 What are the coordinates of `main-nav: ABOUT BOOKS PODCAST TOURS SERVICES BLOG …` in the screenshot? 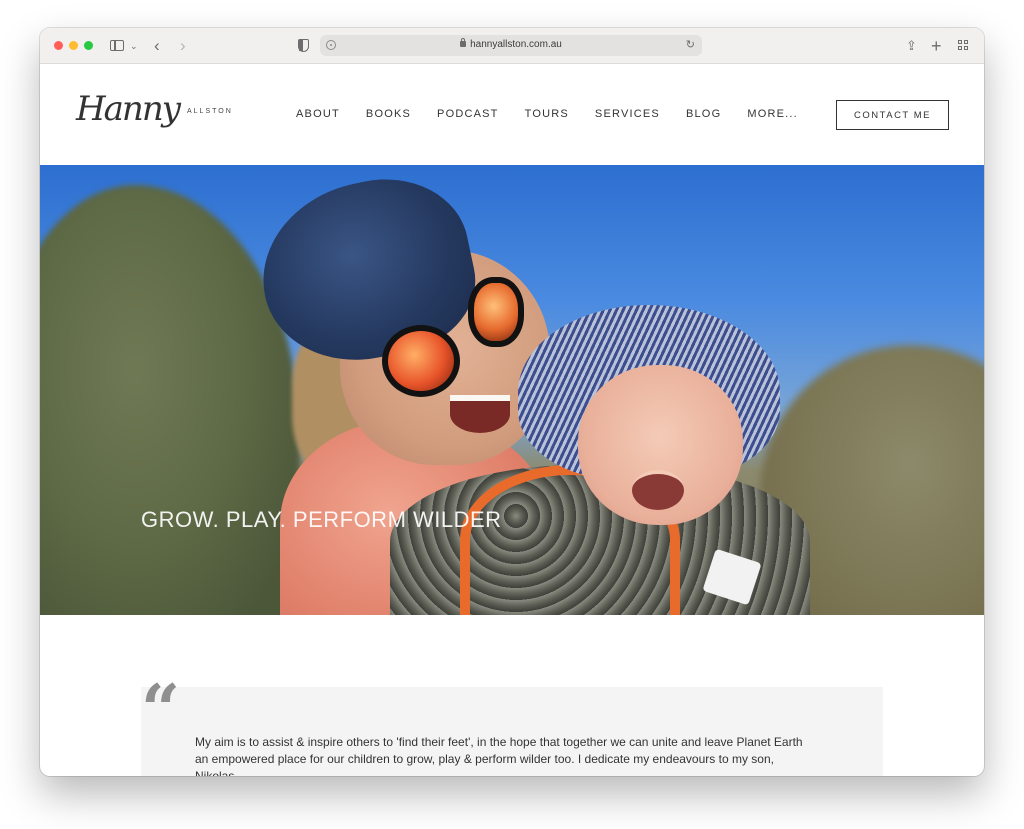 It's located at (560, 114).